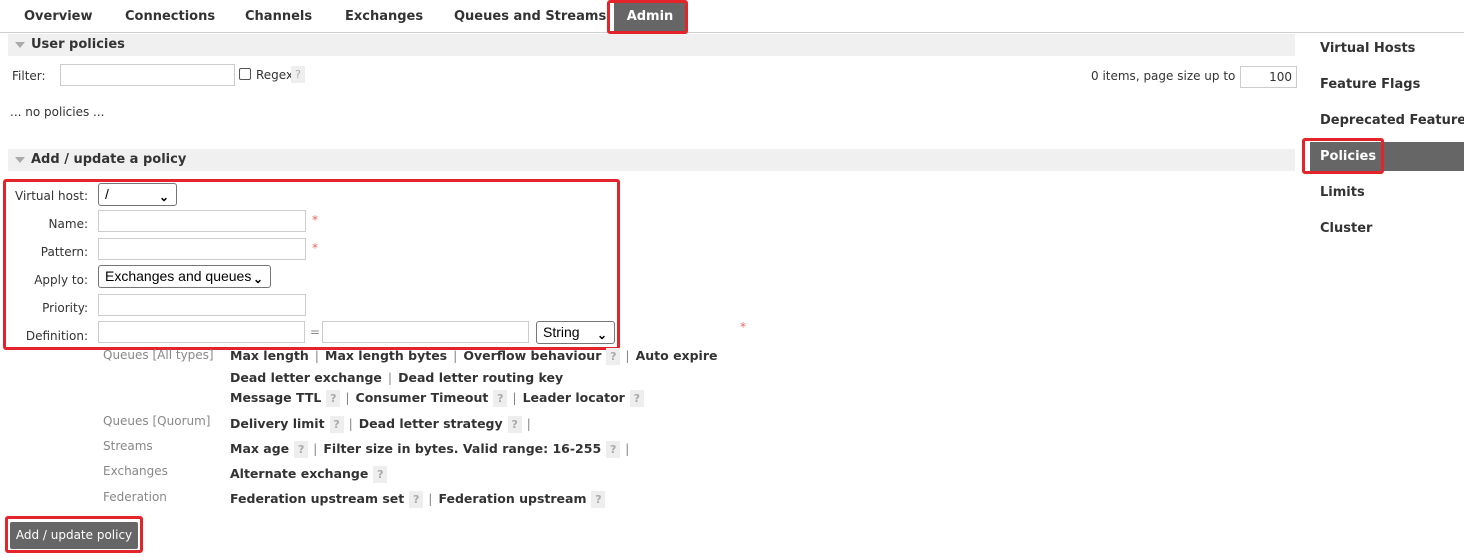 Image resolution: width=1464 pixels, height=557 pixels. I want to click on apply-to-value: Exchanges and queues, so click(178, 276).